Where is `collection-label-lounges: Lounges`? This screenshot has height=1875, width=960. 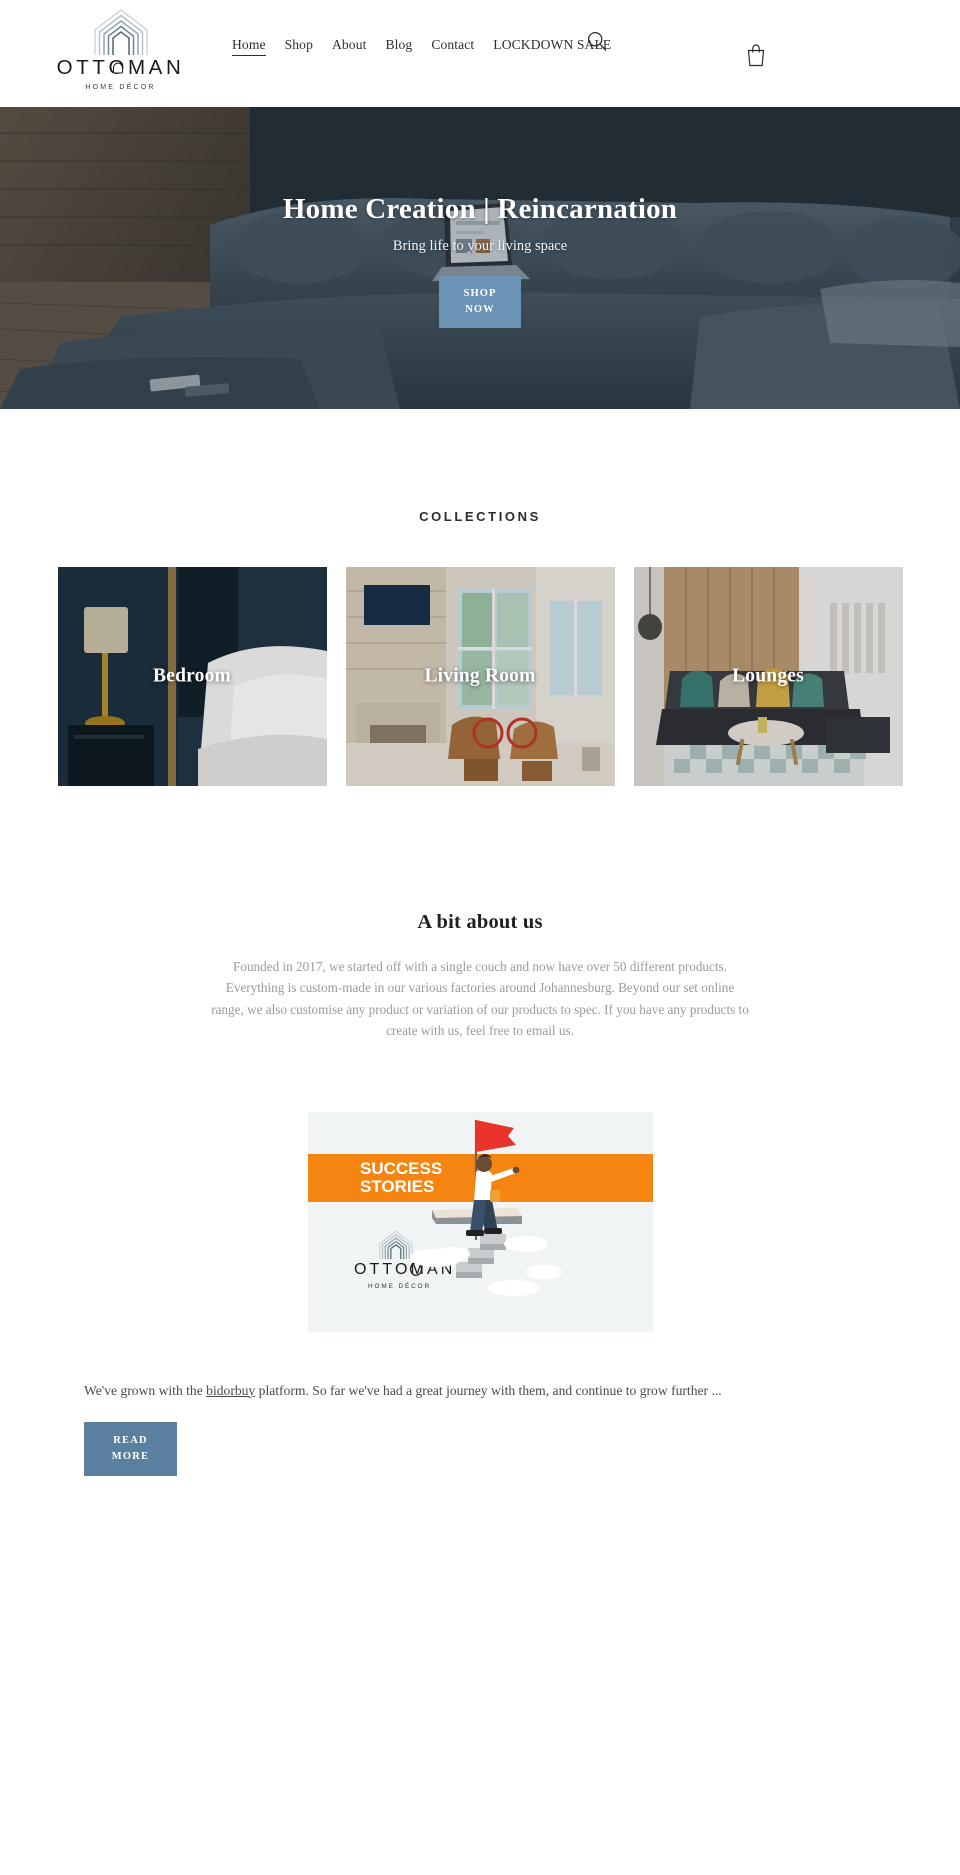
collection-label-lounges: Lounges is located at coordinates (768, 676).